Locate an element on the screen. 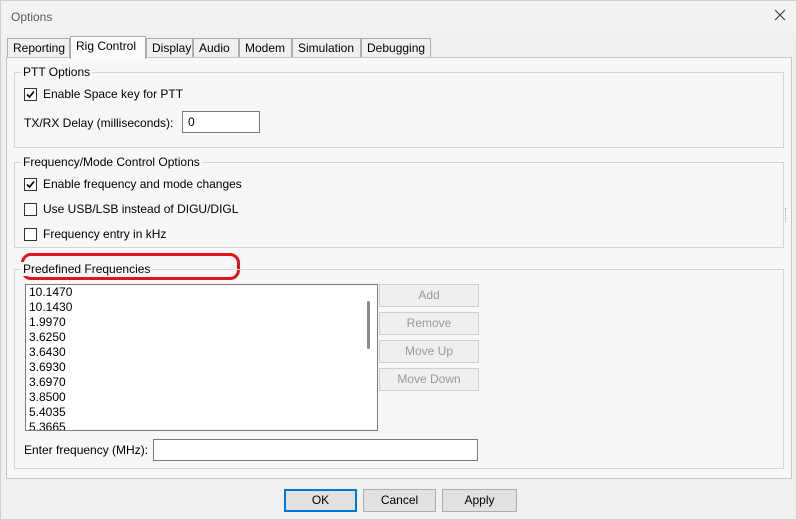 The image size is (797, 520). ptt-group-label: PTT Options is located at coordinates (57, 72).